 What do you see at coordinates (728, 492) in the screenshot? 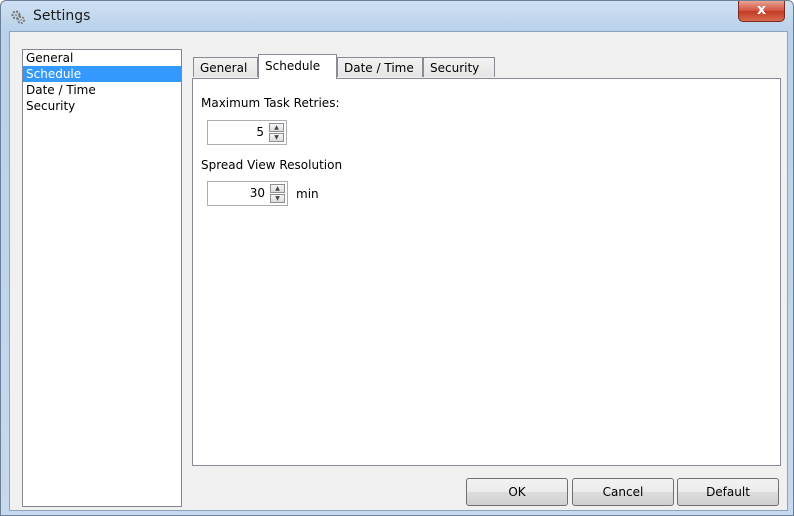
I see `default-button: Default` at bounding box center [728, 492].